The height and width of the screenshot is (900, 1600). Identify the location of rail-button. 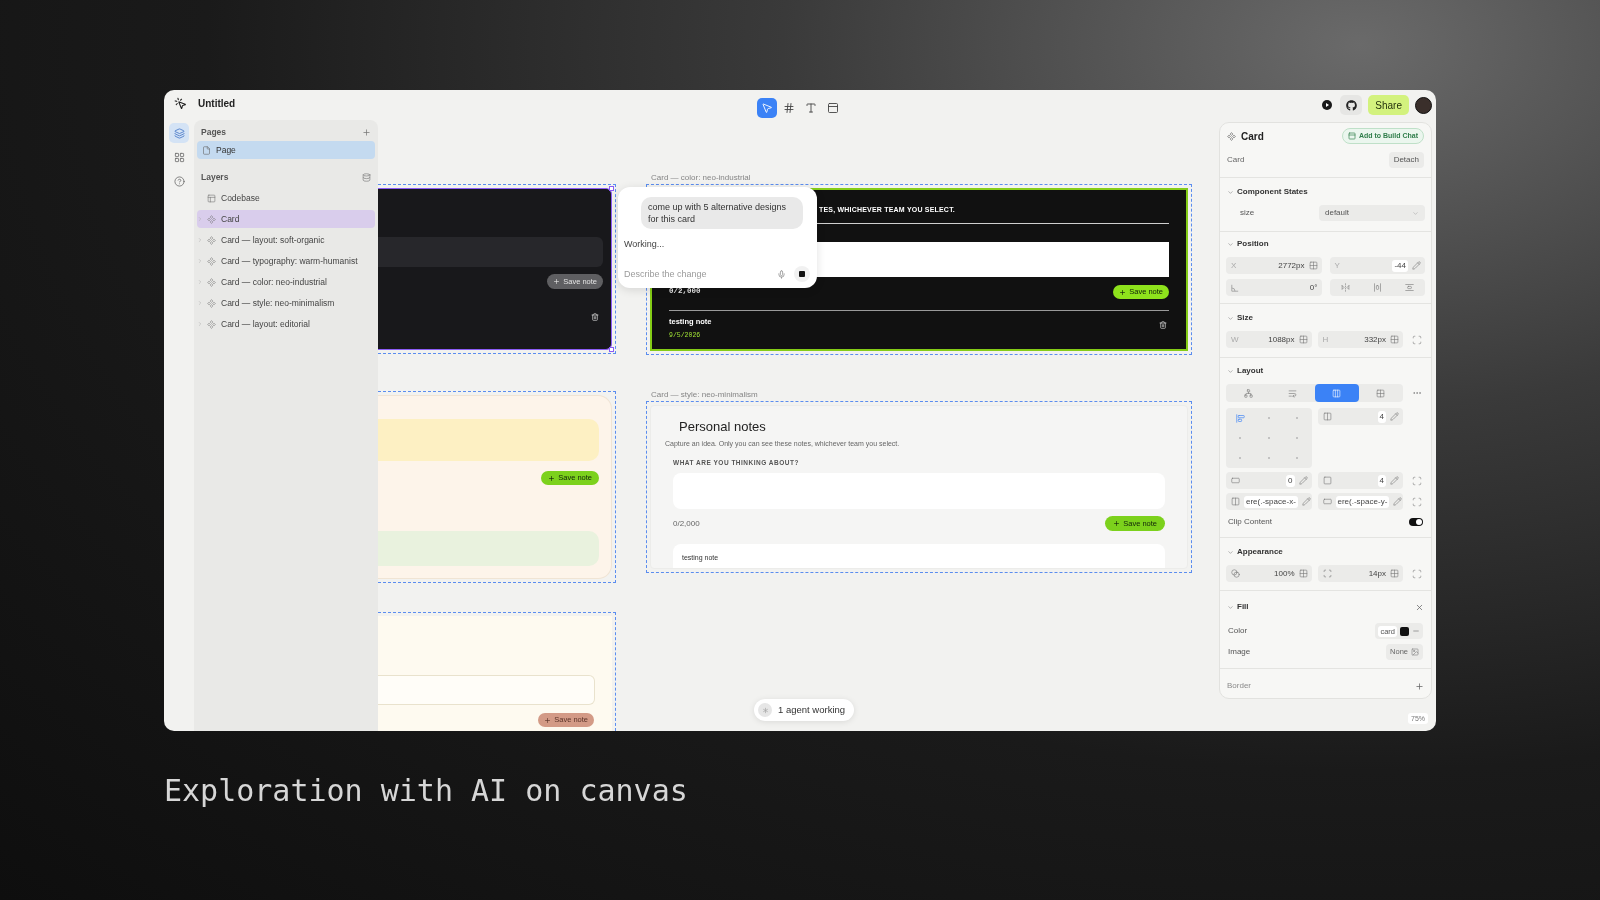
(179, 133).